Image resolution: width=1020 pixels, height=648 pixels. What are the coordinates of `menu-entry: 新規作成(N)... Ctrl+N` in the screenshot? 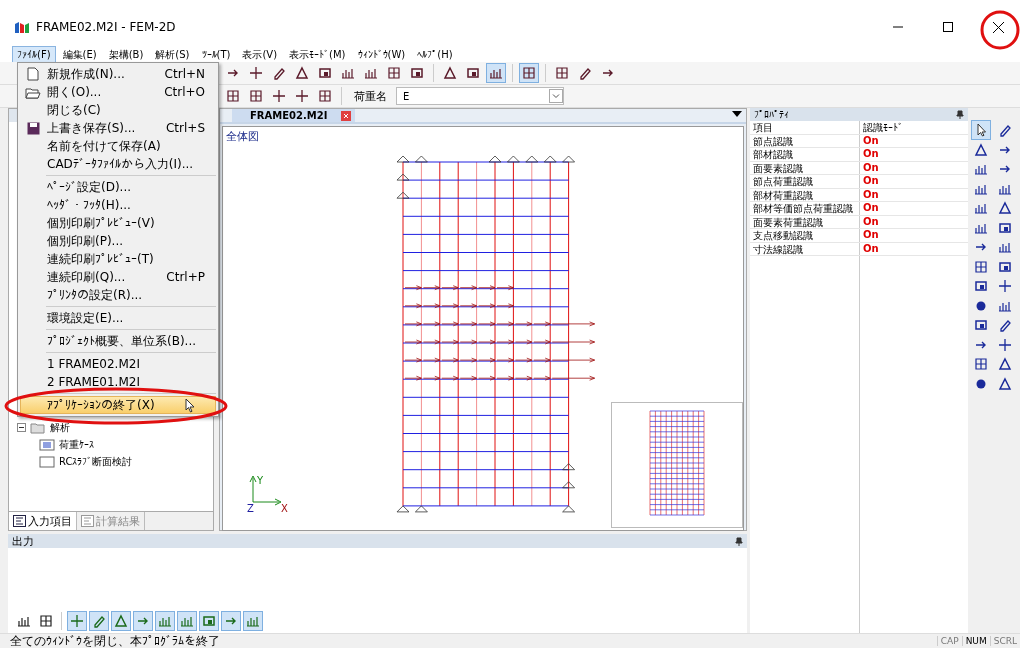 It's located at (118, 74).